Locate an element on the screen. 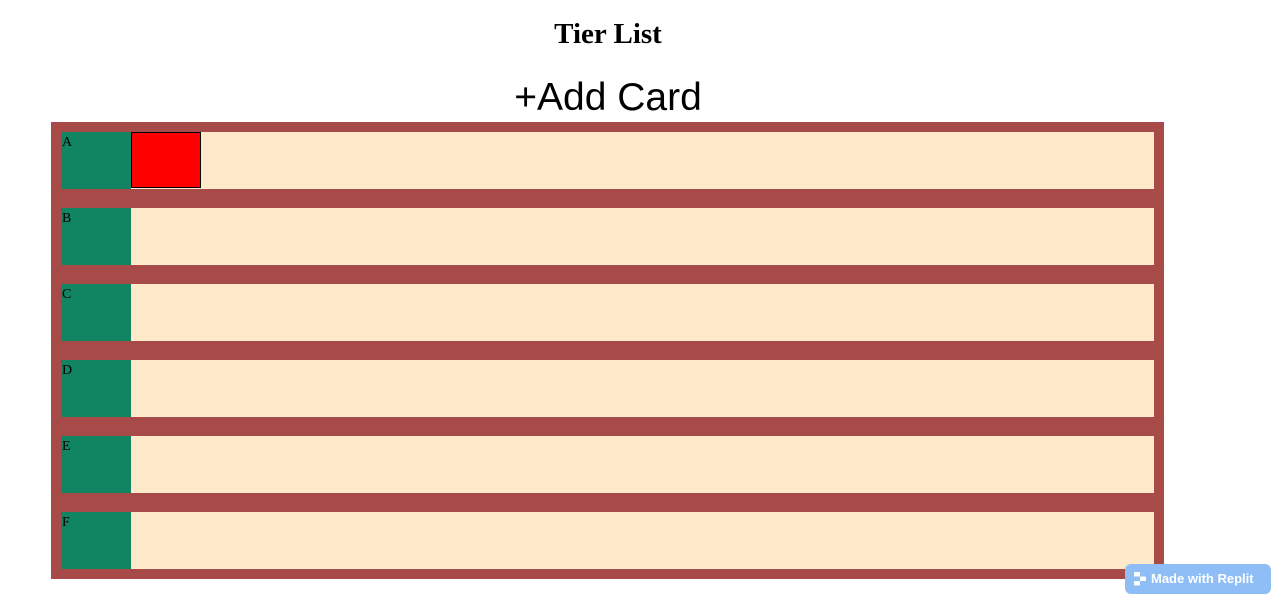 The width and height of the screenshot is (1281, 609). tier-dropzone-b is located at coordinates (642, 236).